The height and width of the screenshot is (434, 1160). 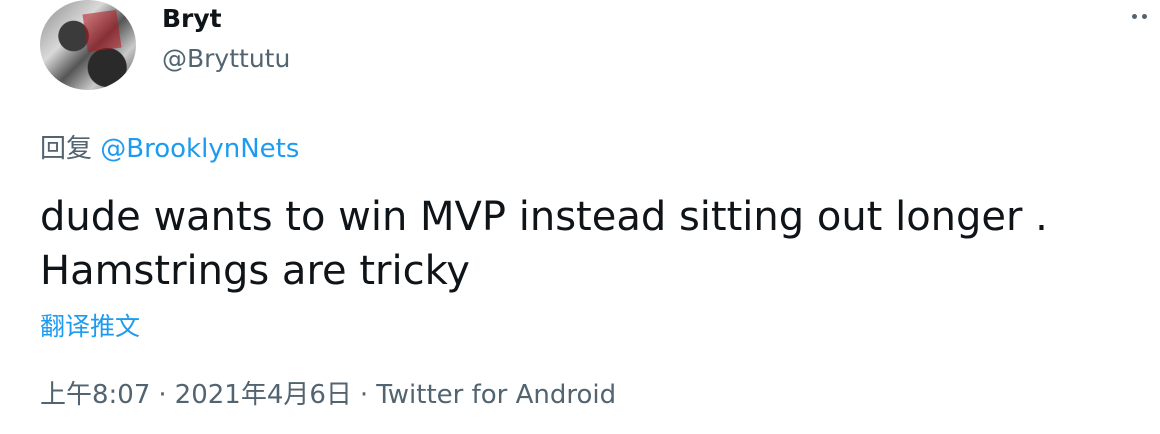 I want to click on author-display-name: Bryt, so click(x=192, y=18).